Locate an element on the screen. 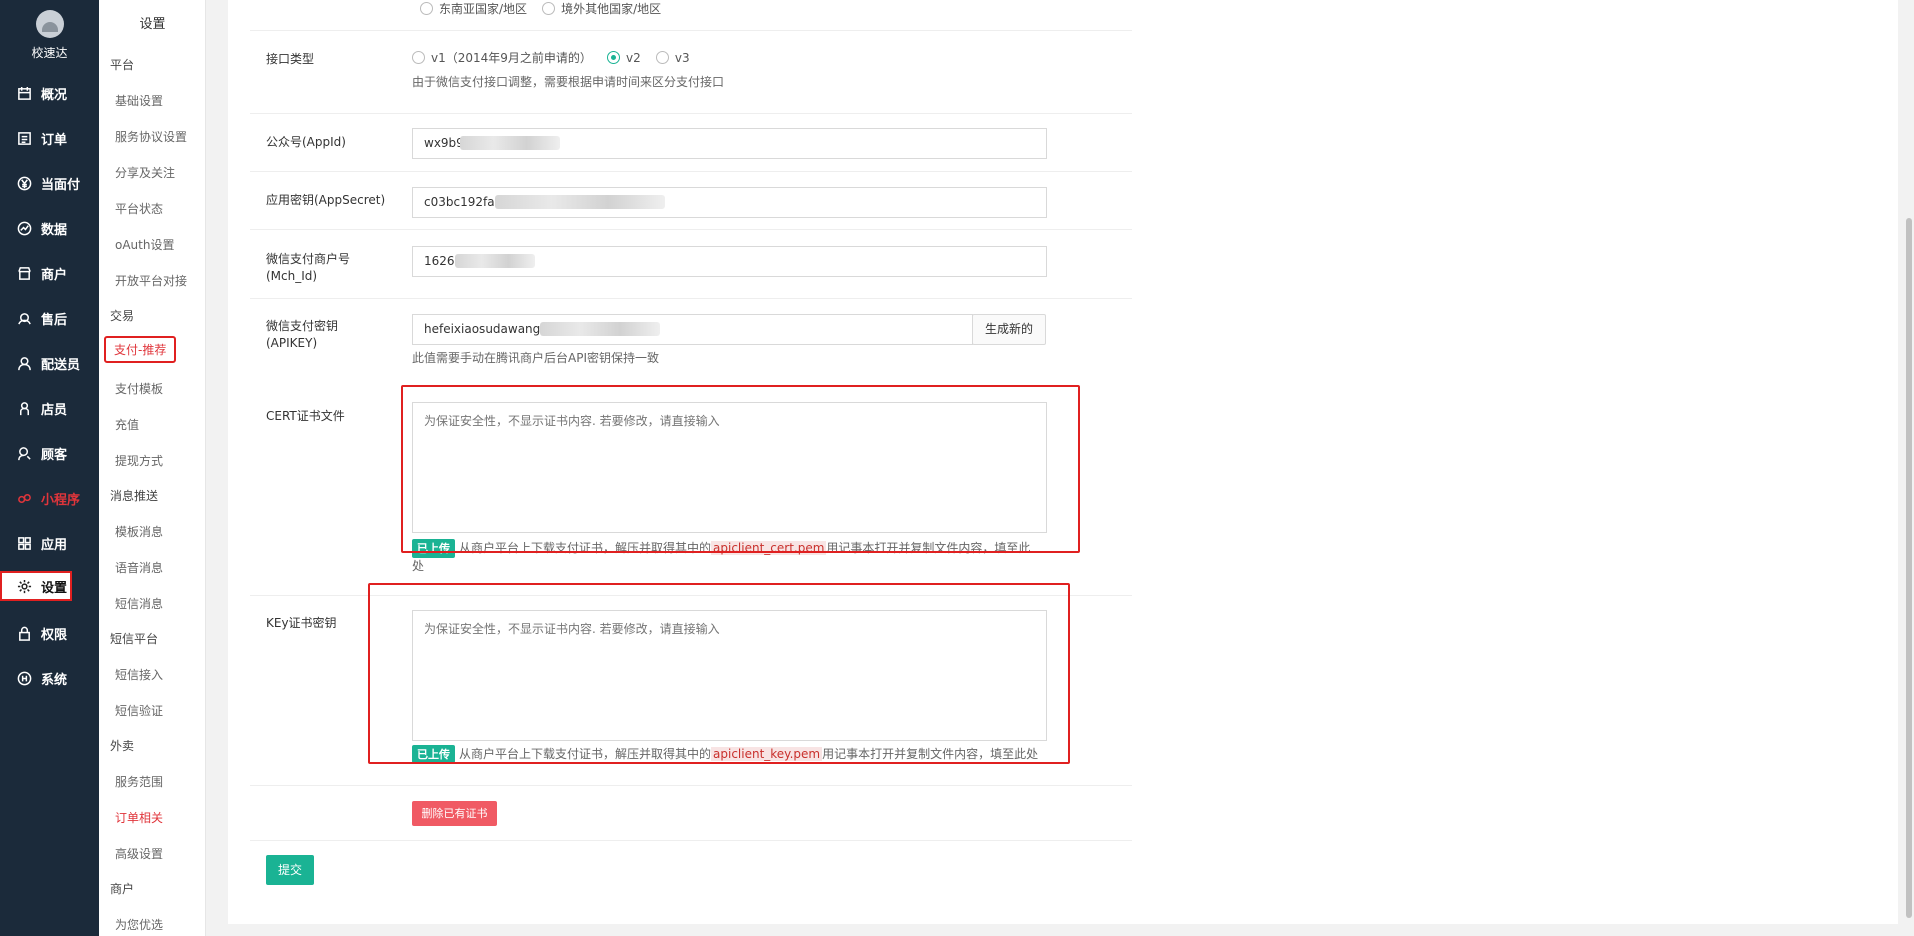 This screenshot has height=936, width=1914. headset-icon is located at coordinates (24, 318).